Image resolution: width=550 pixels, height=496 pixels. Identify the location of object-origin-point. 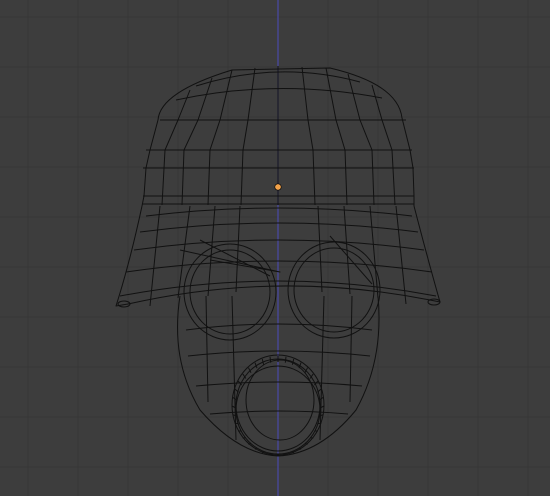
(278, 187).